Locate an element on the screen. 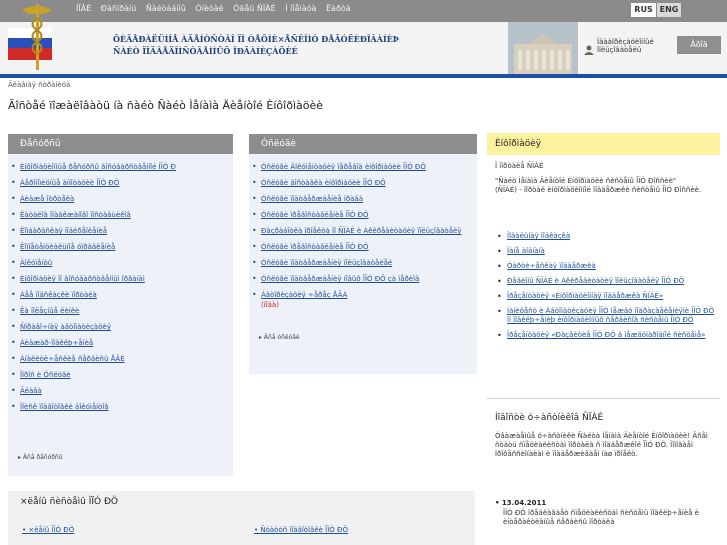 The width and height of the screenshot is (727, 545). resource-link: Àåå ïîäñêàçêè ïîðòàëà is located at coordinates (58, 295).